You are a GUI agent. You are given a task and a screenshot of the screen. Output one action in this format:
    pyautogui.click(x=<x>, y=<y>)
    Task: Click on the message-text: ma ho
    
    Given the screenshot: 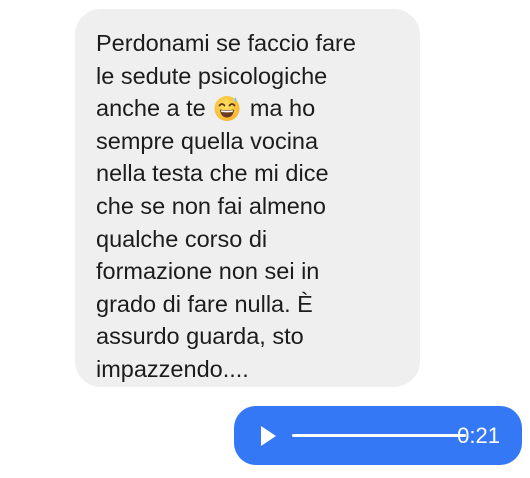 What is the action you would take?
    pyautogui.click(x=282, y=108)
    